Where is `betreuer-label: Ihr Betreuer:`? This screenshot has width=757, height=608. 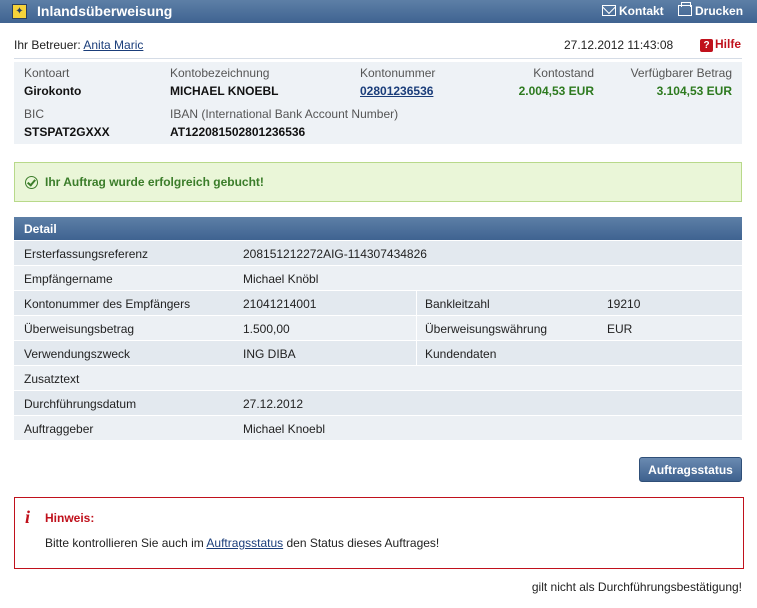
betreuer-label: Ihr Betreuer: is located at coordinates (47, 45).